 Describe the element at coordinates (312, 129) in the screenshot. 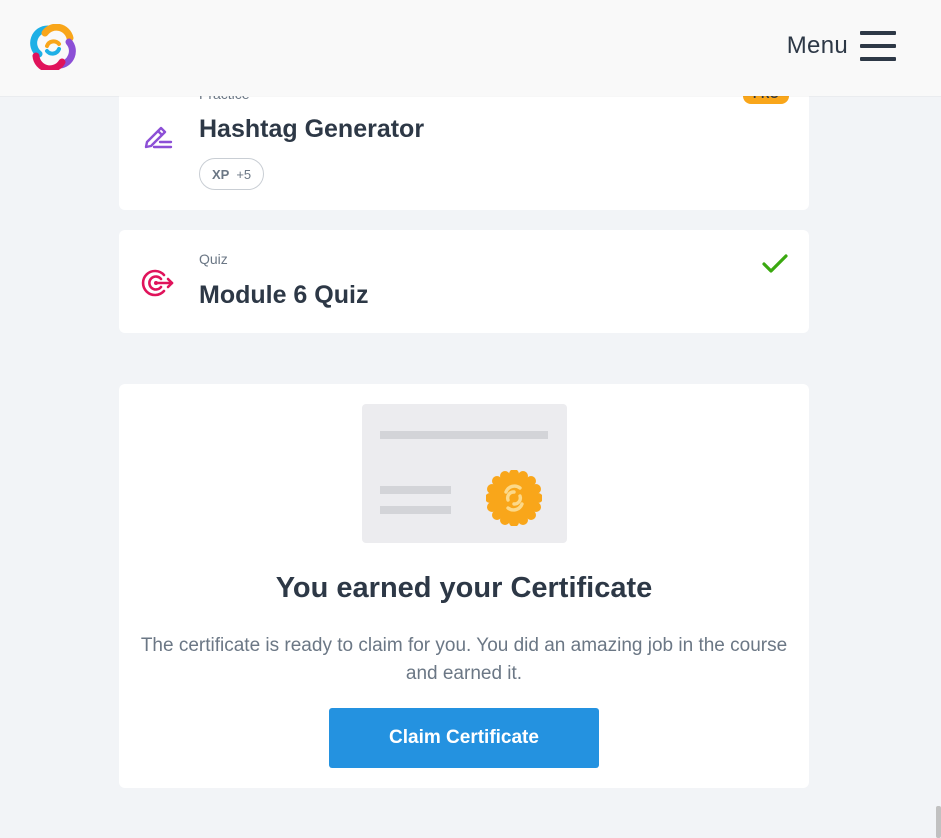

I see `item-title: Hashtag Generator` at that location.